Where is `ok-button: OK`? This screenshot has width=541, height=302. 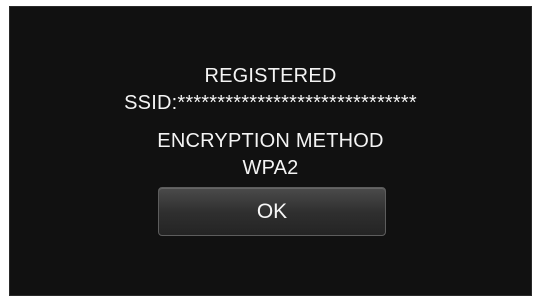 ok-button: OK is located at coordinates (272, 211).